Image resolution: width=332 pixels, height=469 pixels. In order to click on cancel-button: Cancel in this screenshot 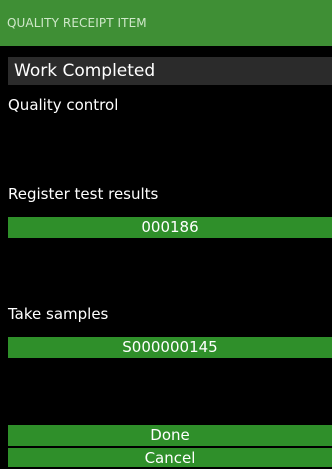, I will do `click(170, 457)`.